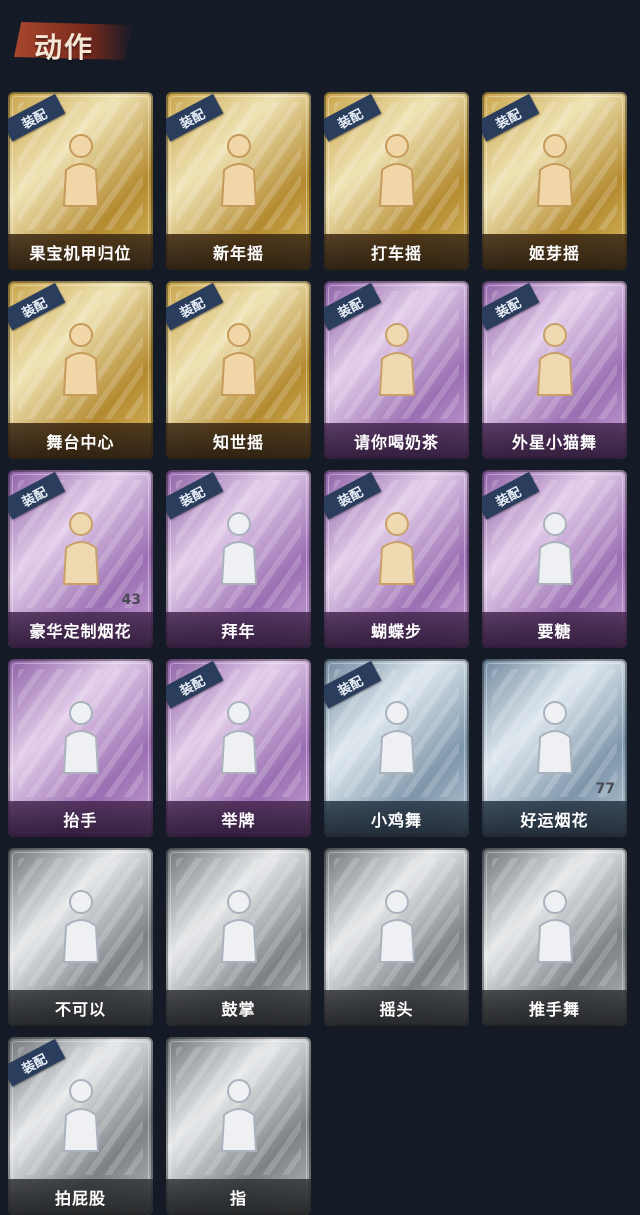 Image resolution: width=640 pixels, height=1215 pixels. I want to click on emote-card: 77 好运烟花, so click(554, 748).